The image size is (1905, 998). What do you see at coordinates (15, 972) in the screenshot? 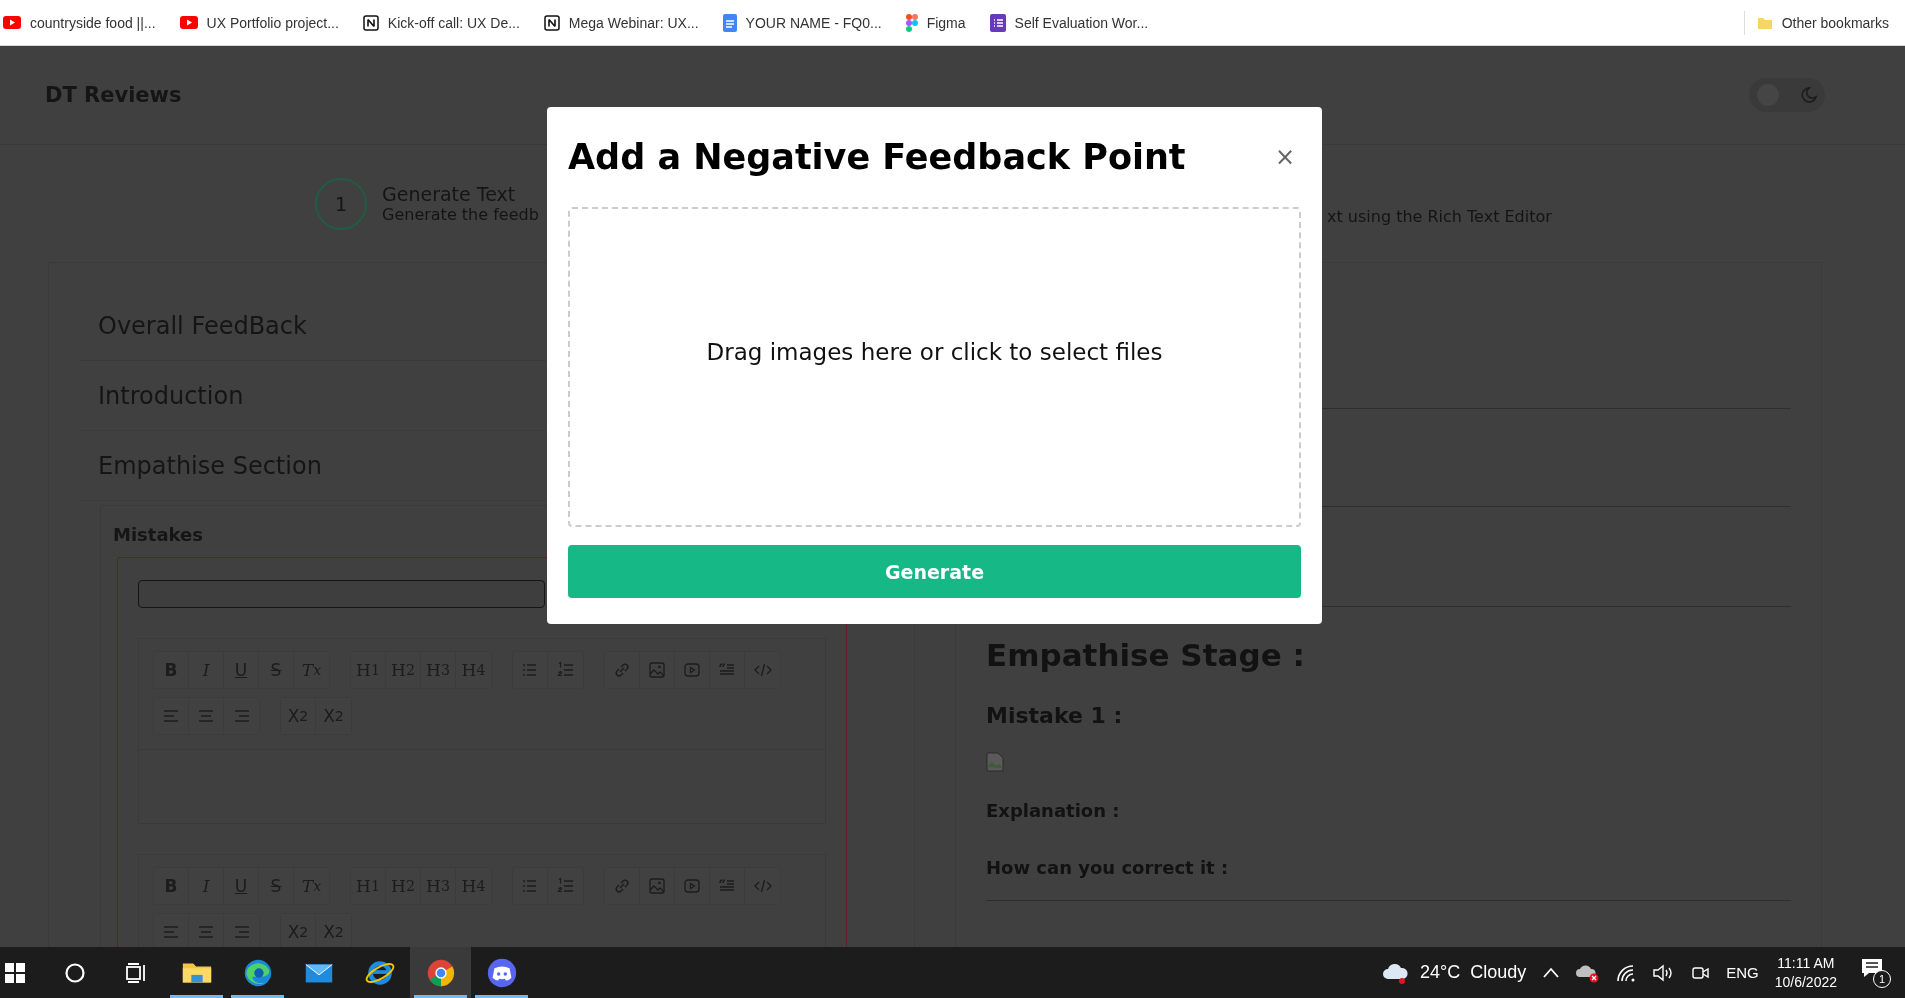
I see `windows-icon` at bounding box center [15, 972].